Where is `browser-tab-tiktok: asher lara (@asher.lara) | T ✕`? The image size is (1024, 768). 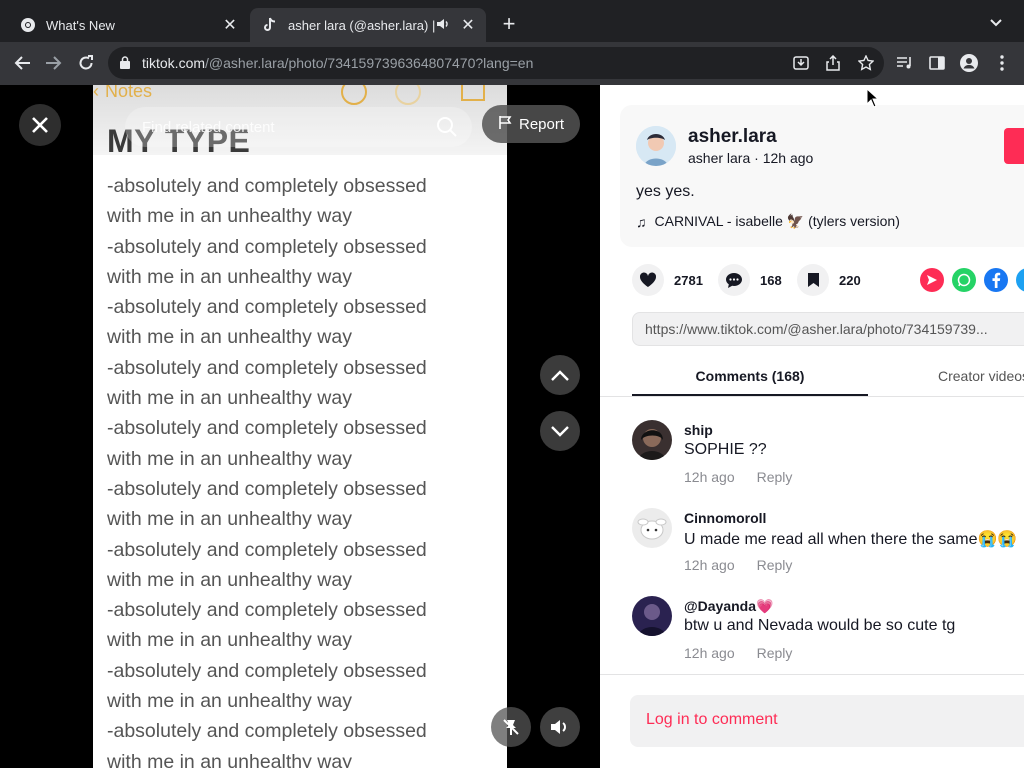 browser-tab-tiktok: asher lara (@asher.lara) | T ✕ is located at coordinates (368, 25).